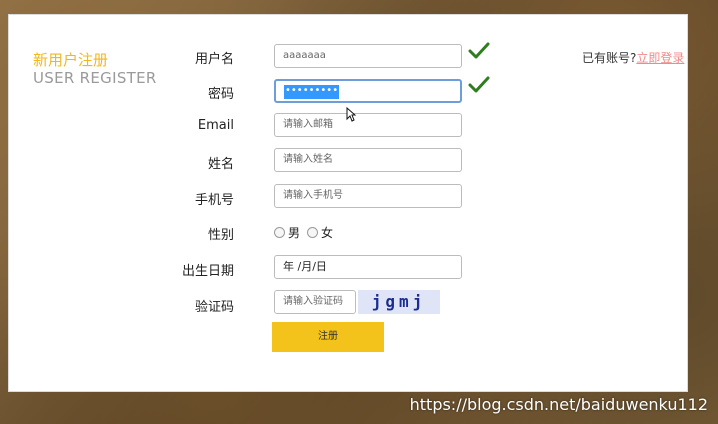 This screenshot has width=718, height=424. I want to click on gender-male-radio, so click(279, 232).